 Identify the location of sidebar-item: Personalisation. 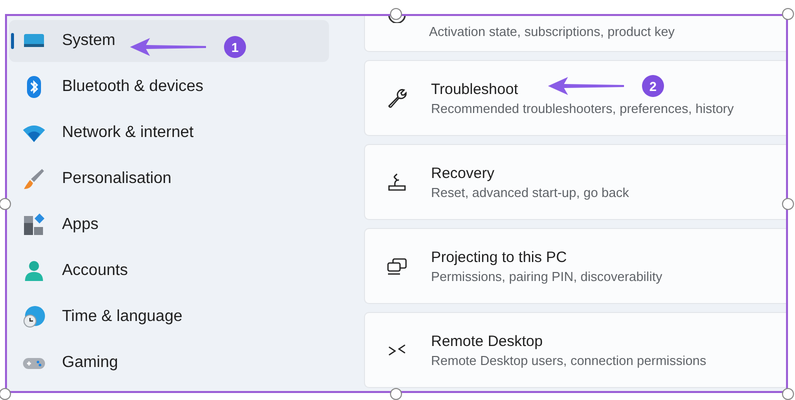
(169, 179).